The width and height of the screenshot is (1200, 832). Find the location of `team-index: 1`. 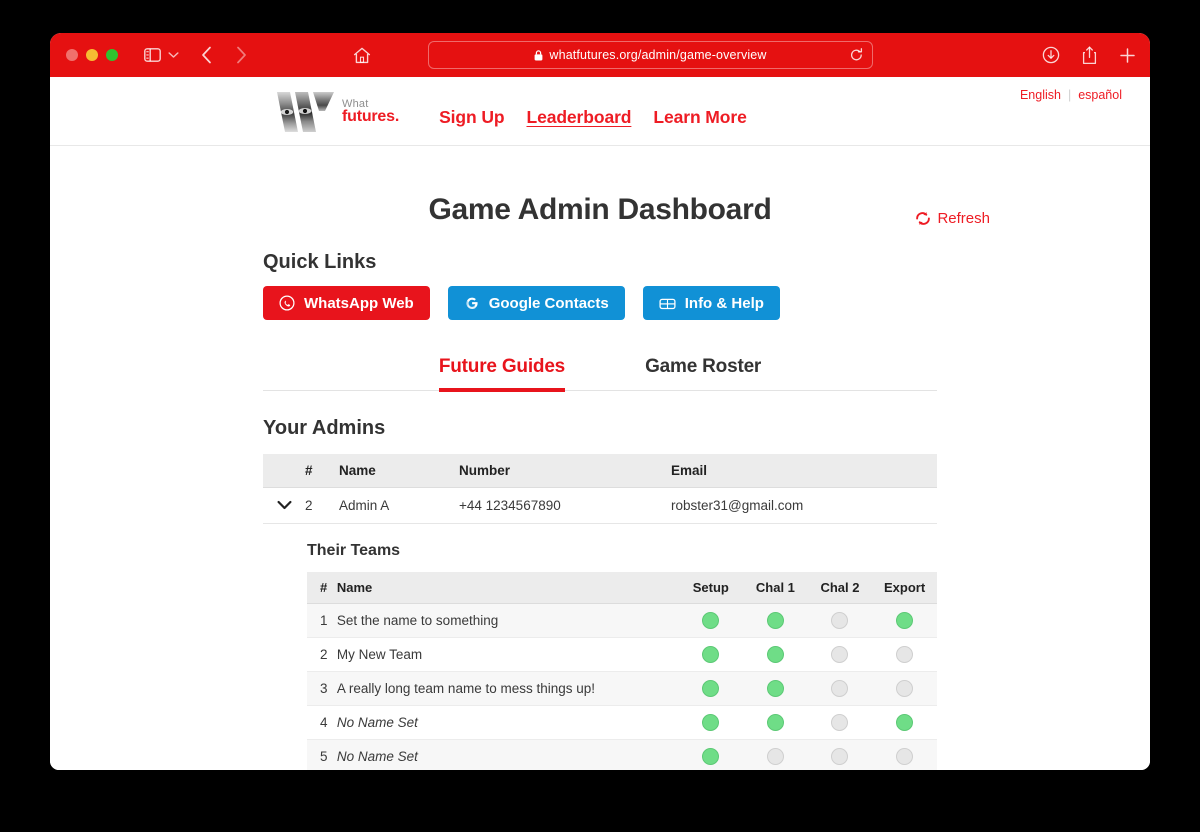

team-index: 1 is located at coordinates (322, 620).